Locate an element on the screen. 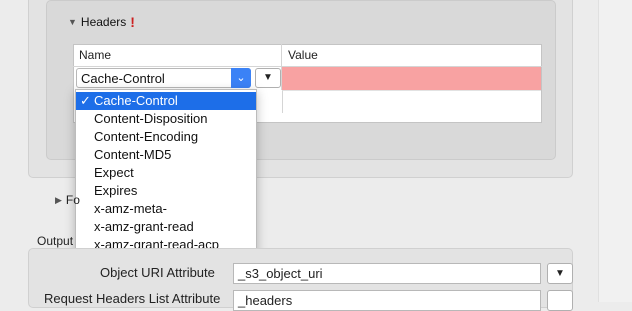  request-headers-field: _headers is located at coordinates (387, 300).